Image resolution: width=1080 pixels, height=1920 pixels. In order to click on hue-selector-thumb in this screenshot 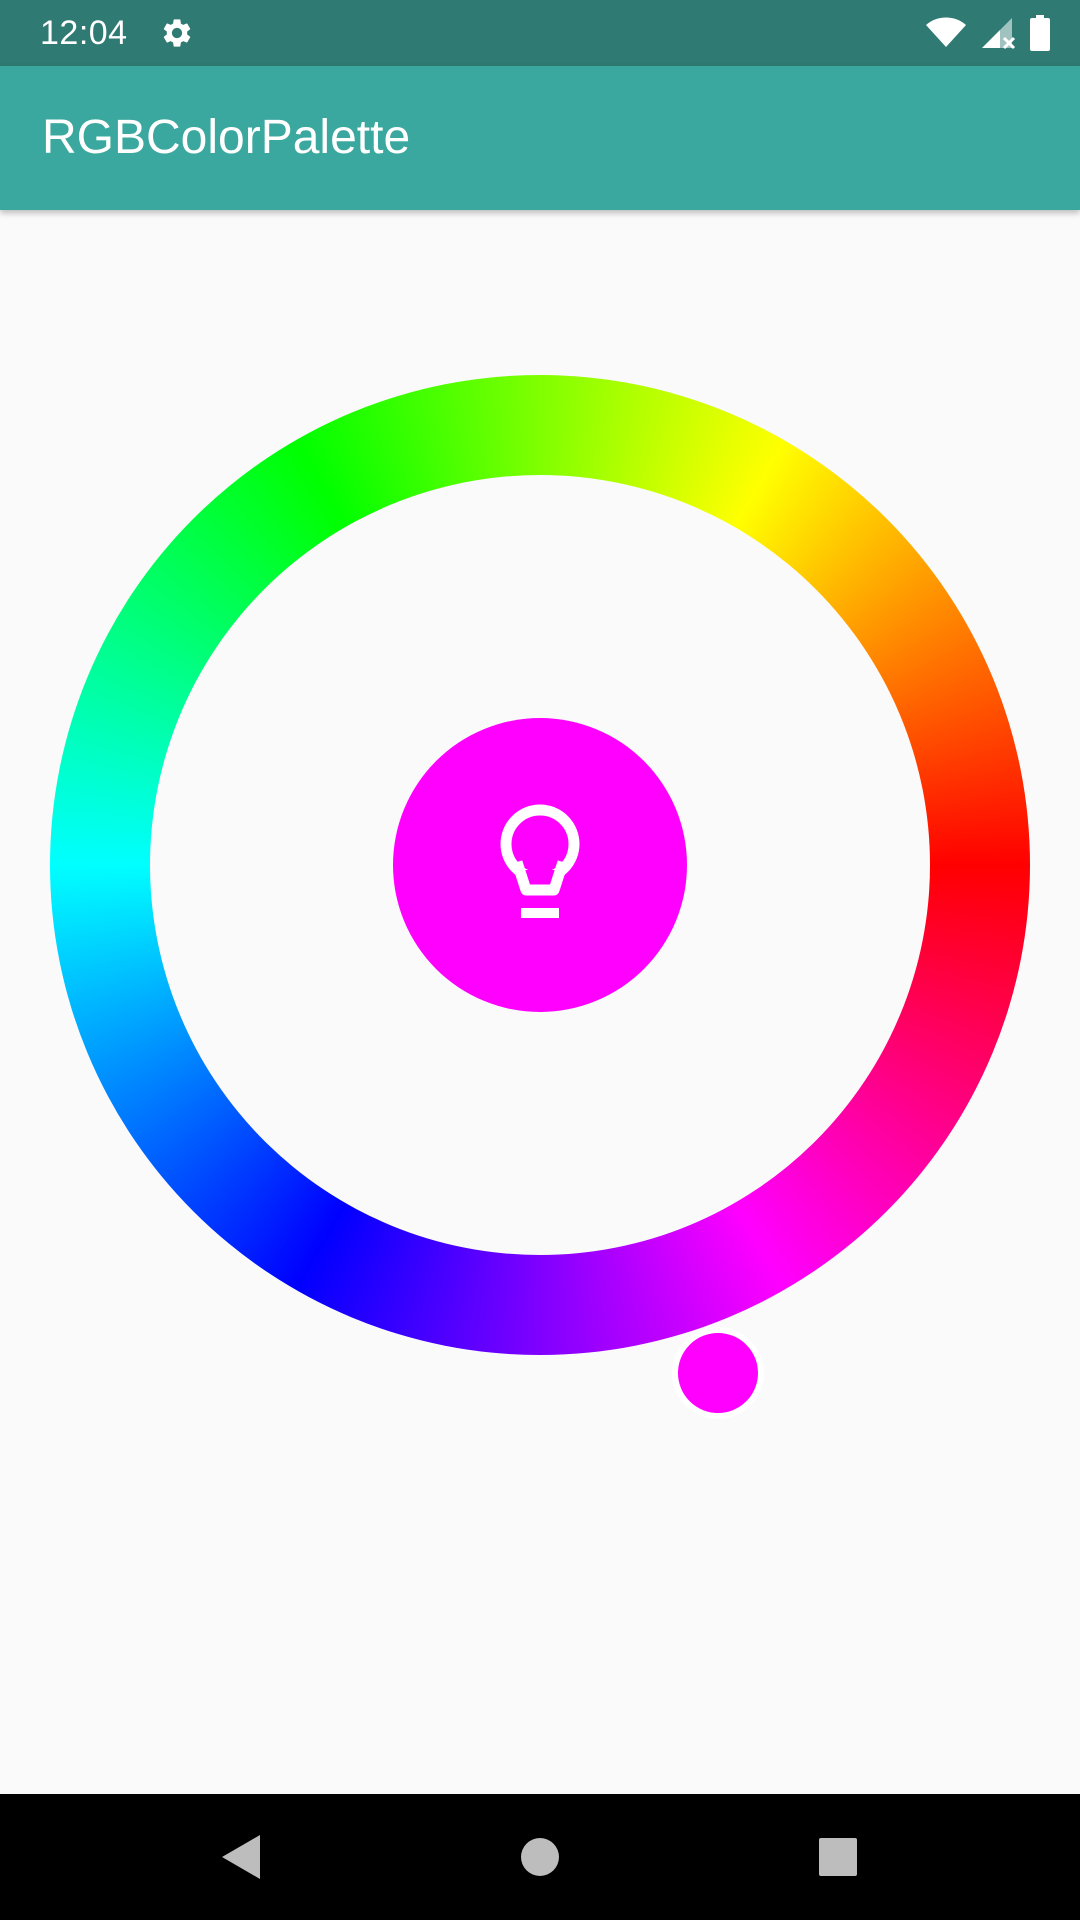, I will do `click(718, 1373)`.